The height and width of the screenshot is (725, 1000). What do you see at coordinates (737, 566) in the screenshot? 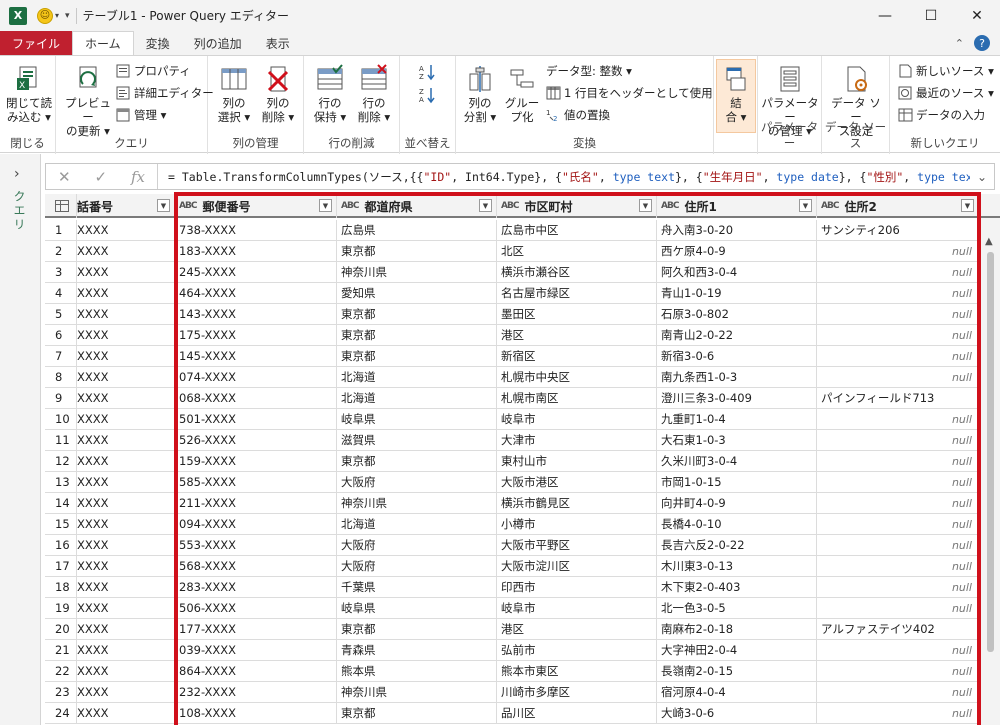
I see `cell-address1: 木川東3-0-13` at bounding box center [737, 566].